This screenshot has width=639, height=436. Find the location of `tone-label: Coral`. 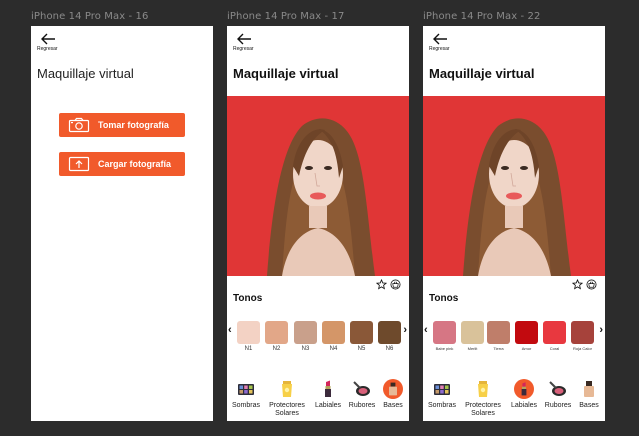

tone-label: Coral is located at coordinates (554, 348).